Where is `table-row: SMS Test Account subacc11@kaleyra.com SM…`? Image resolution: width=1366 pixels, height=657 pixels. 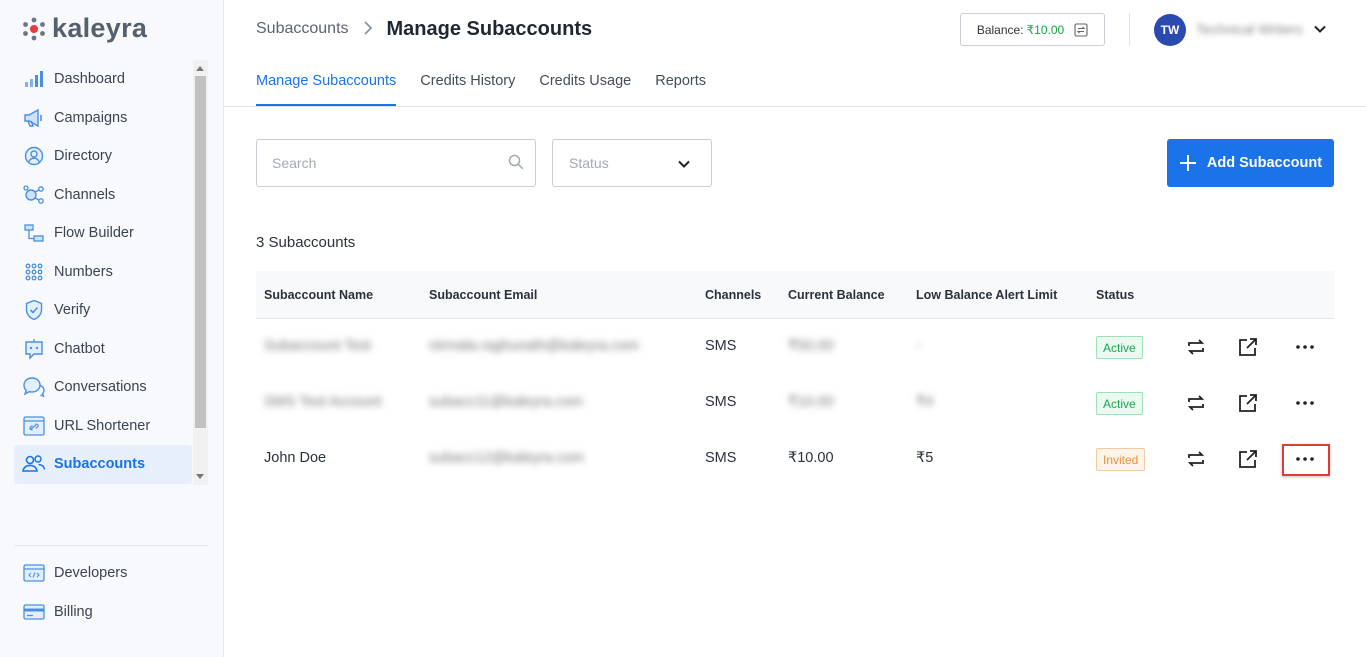
table-row: SMS Test Account subacc11@kaleyra.com SM… is located at coordinates (795, 403).